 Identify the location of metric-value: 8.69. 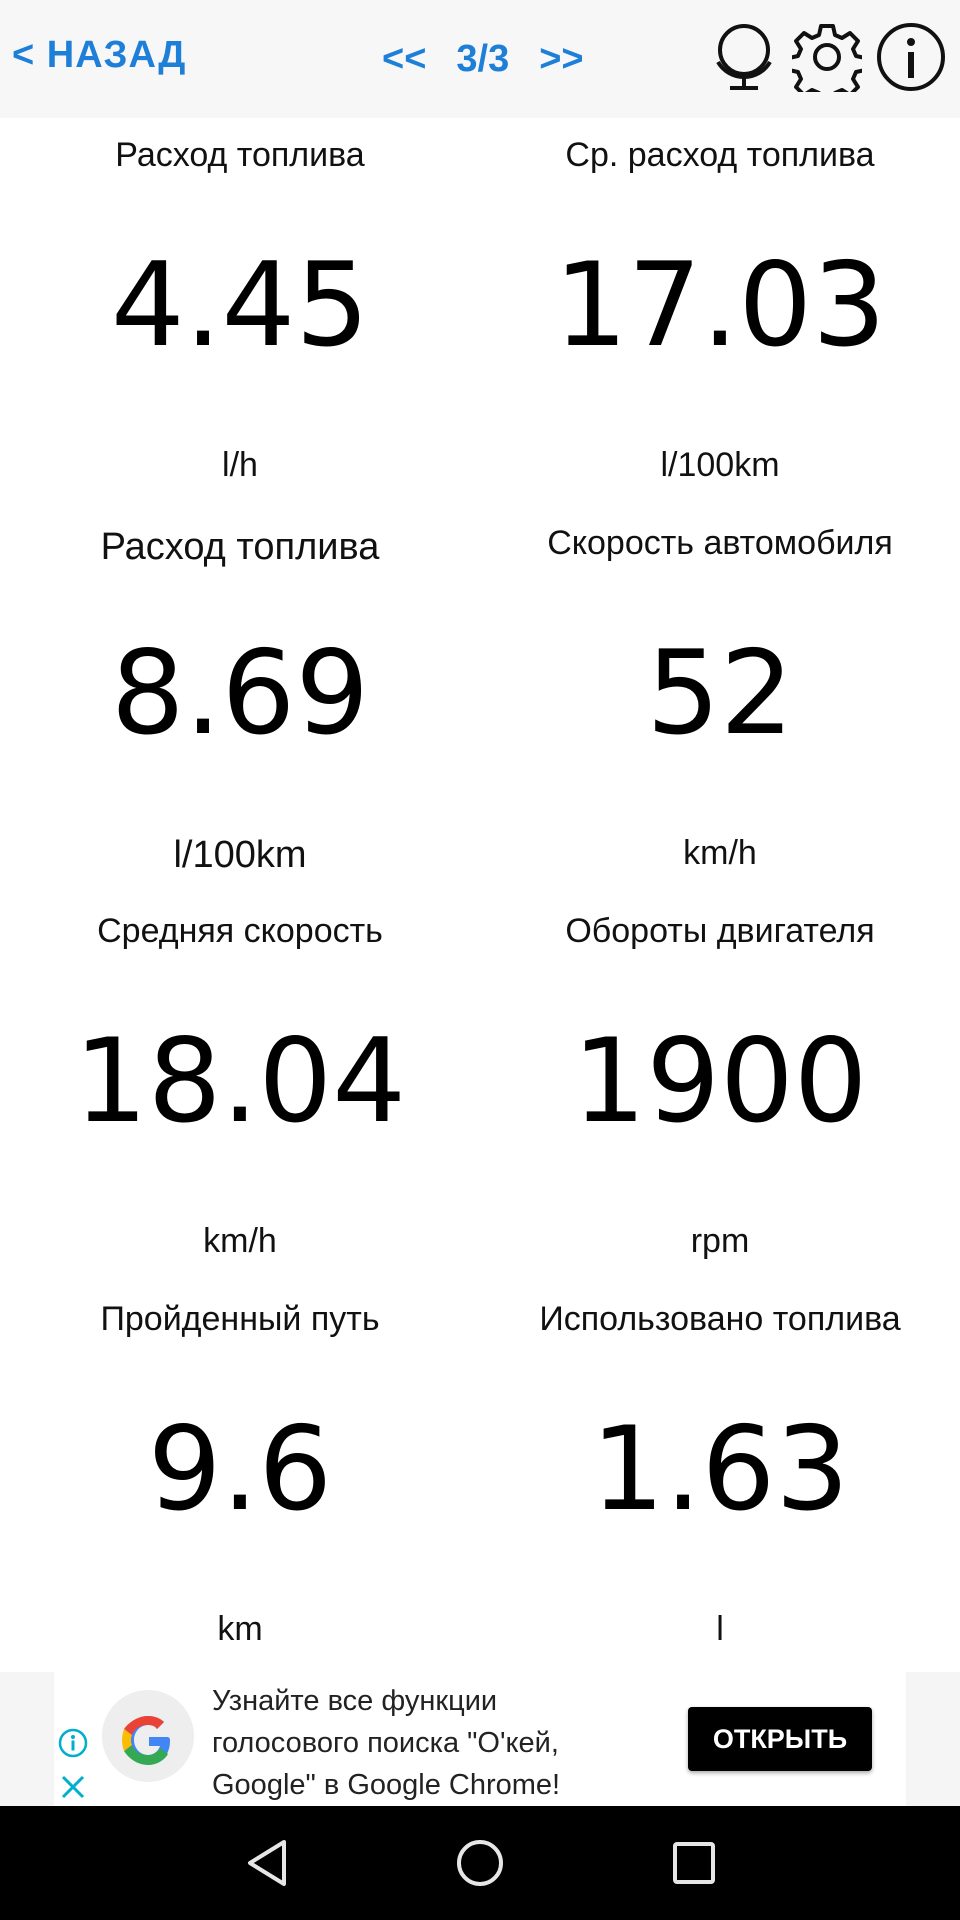
(240, 693).